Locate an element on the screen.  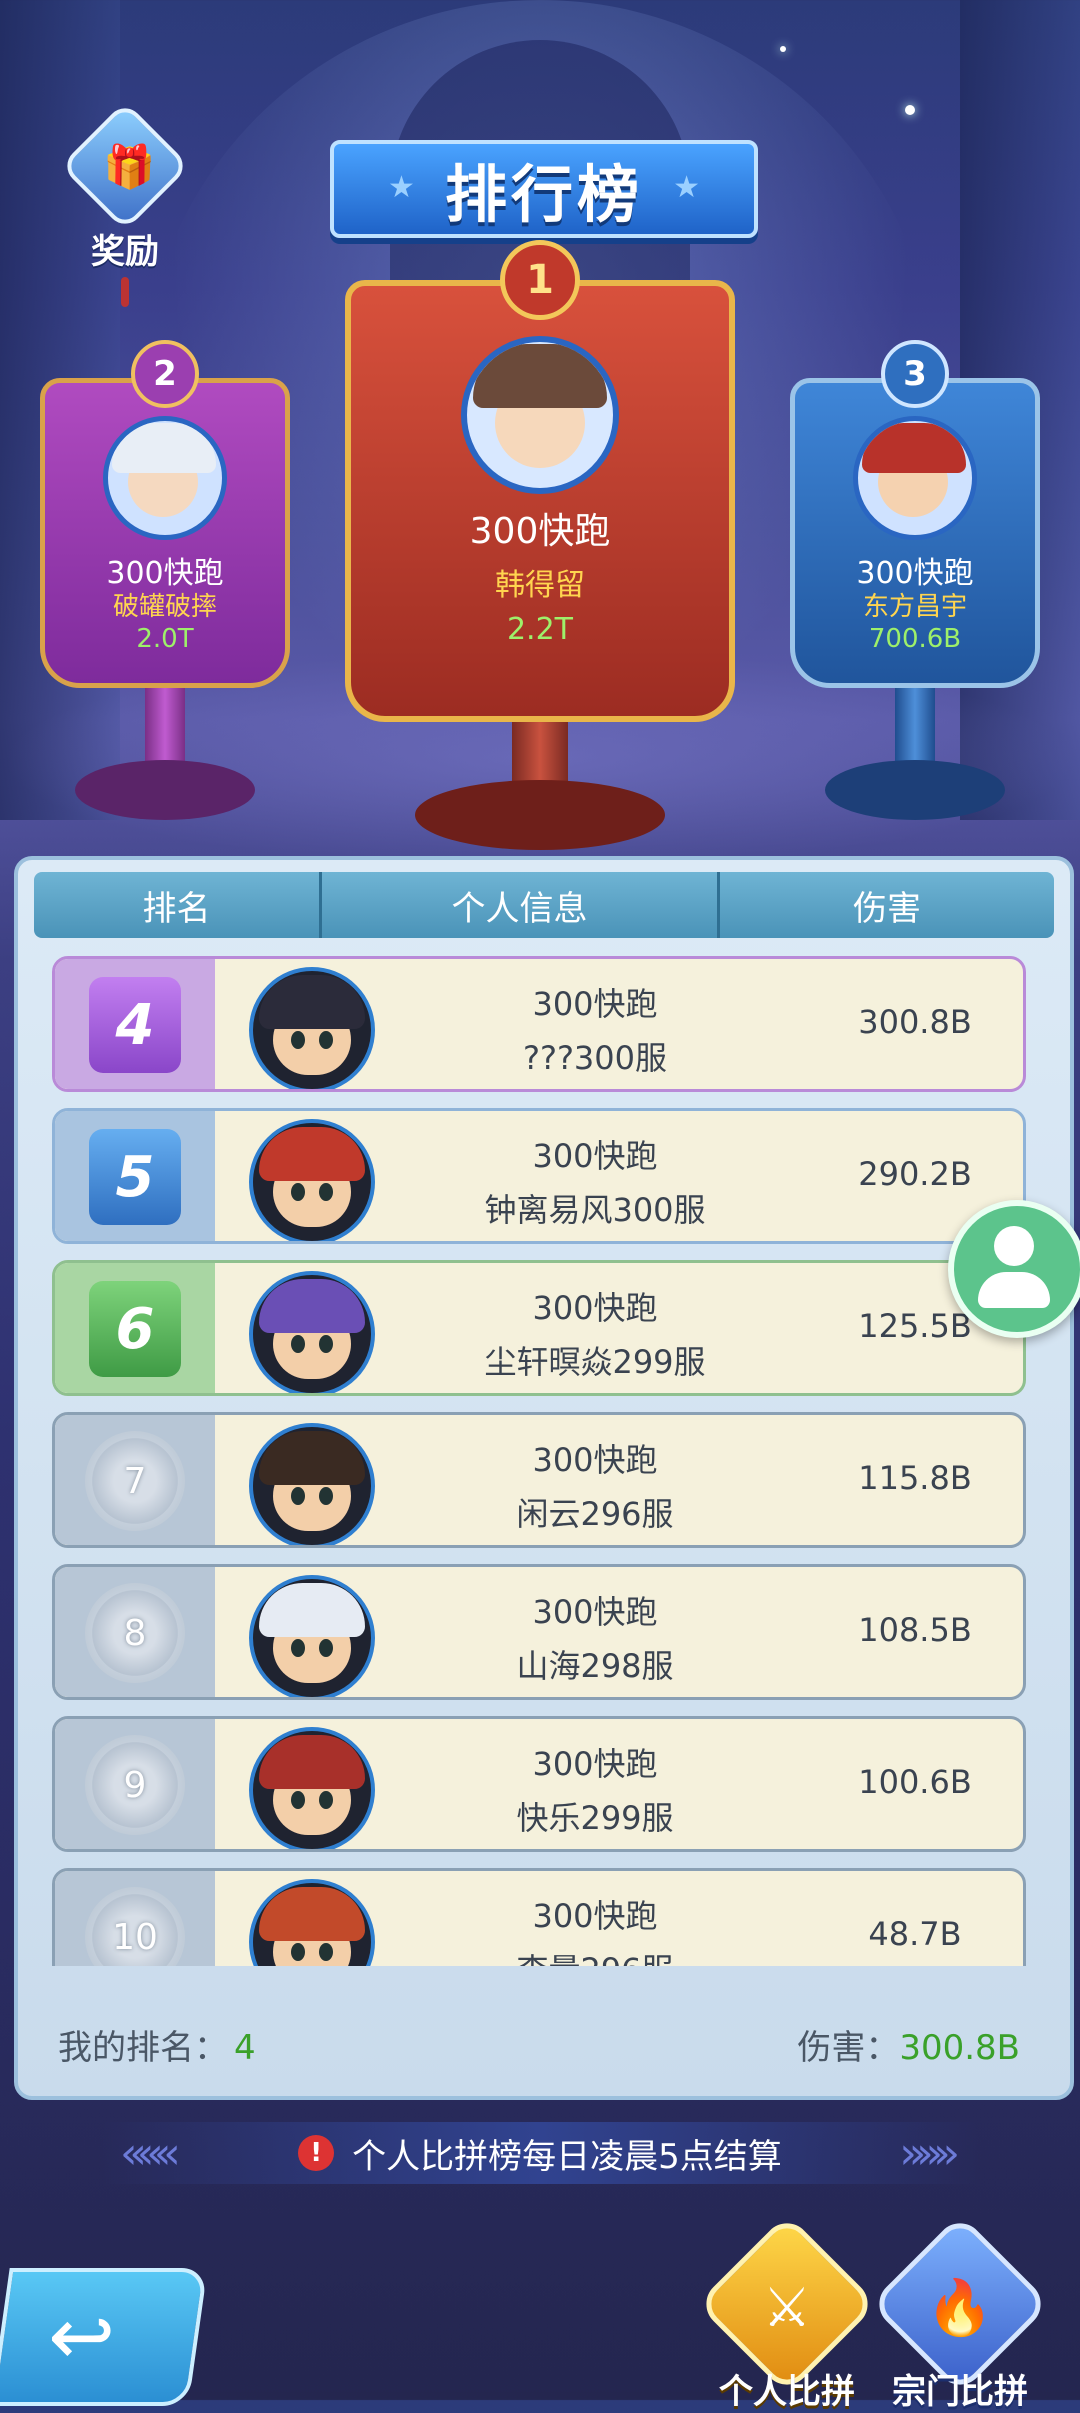
table-row: 5 300快跑 钟离易风300服 290.2B is located at coordinates (539, 1176).